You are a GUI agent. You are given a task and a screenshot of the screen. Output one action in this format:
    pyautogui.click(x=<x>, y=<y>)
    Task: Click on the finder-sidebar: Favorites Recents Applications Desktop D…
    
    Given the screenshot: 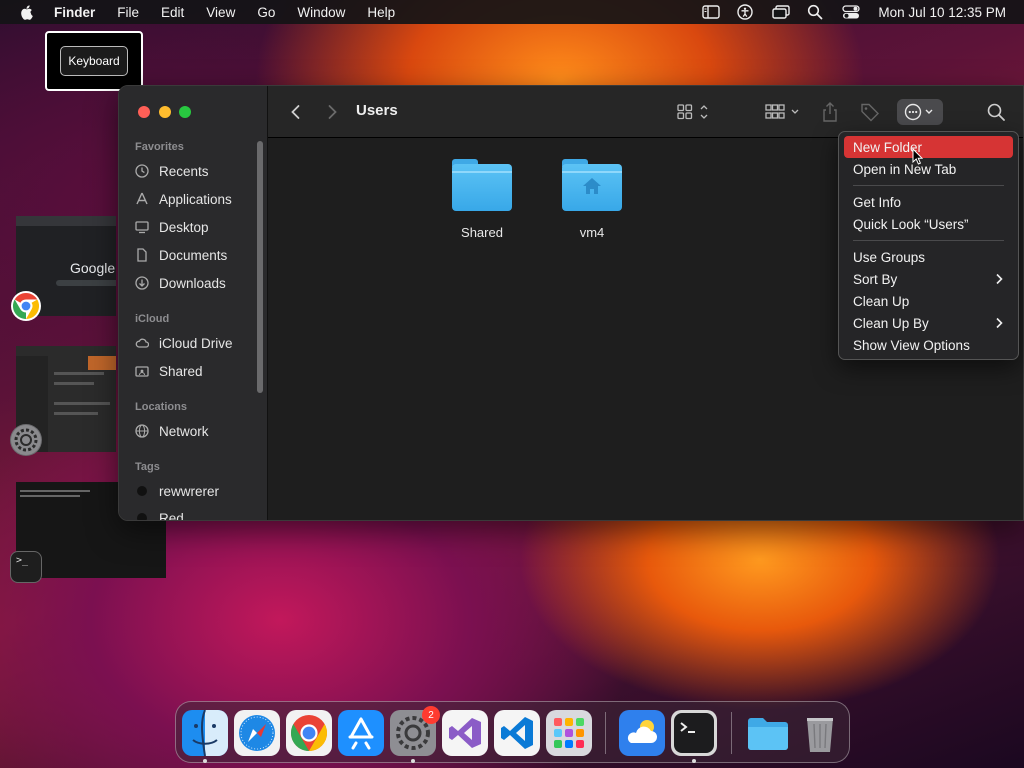 What is the action you would take?
    pyautogui.click(x=193, y=303)
    